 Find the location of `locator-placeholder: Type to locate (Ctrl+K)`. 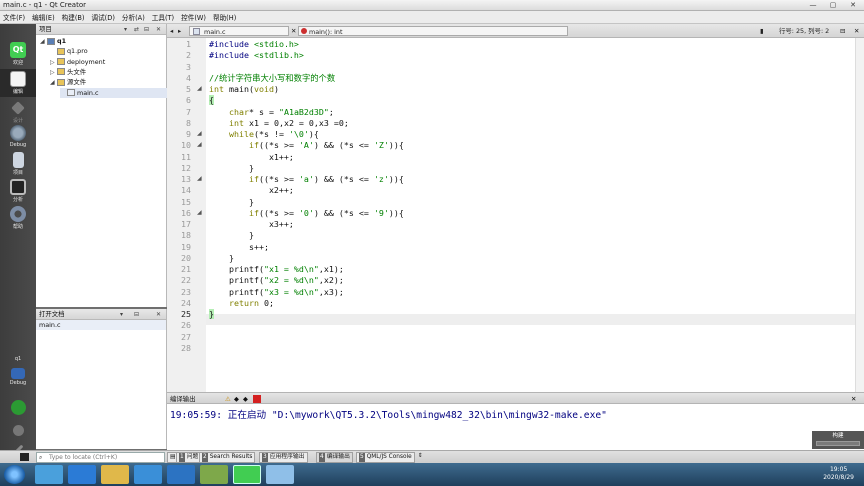

locator-placeholder: Type to locate (Ctrl+K) is located at coordinates (83, 457).